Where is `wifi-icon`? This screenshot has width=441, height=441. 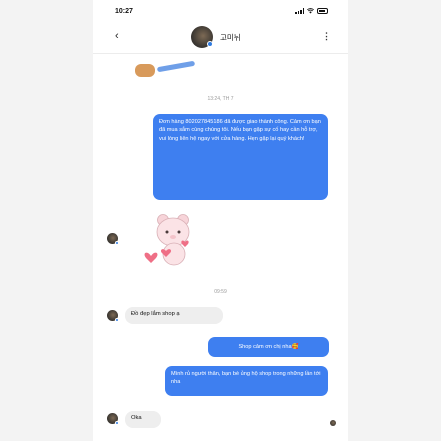 wifi-icon is located at coordinates (310, 11).